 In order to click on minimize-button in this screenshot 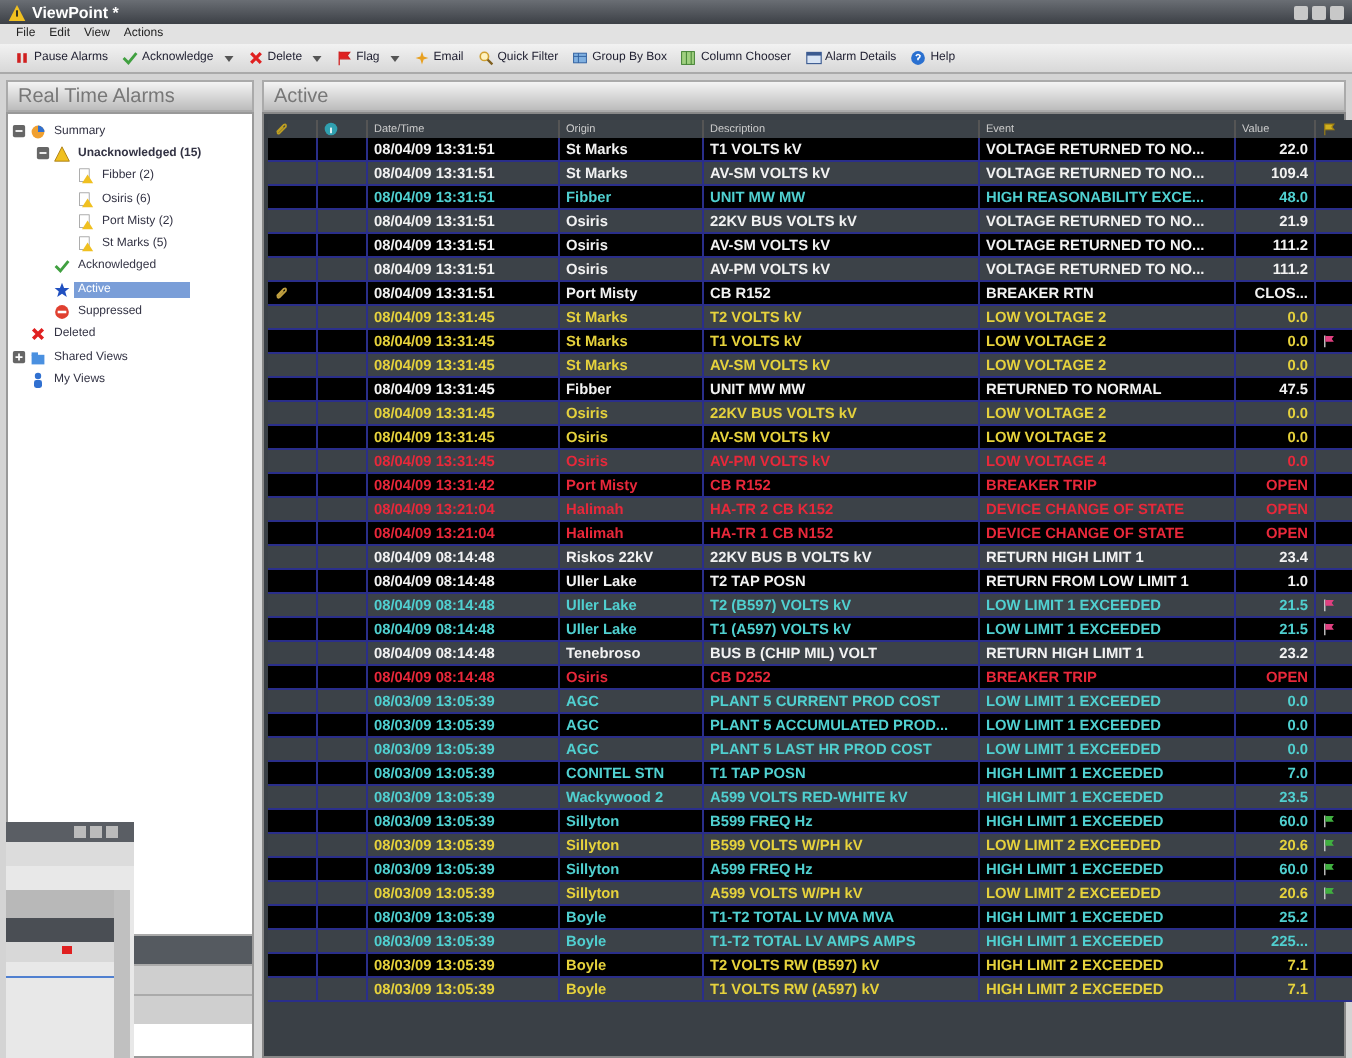, I will do `click(1301, 12)`.